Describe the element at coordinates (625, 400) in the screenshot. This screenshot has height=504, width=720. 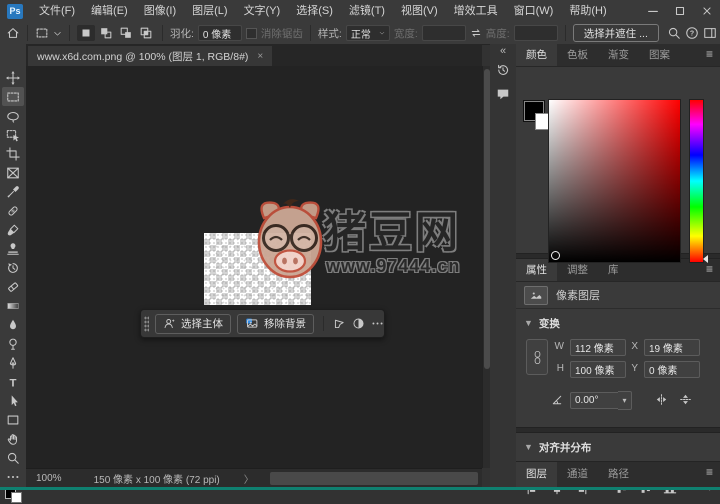
I see `angle-dropdown-icon: ▾` at that location.